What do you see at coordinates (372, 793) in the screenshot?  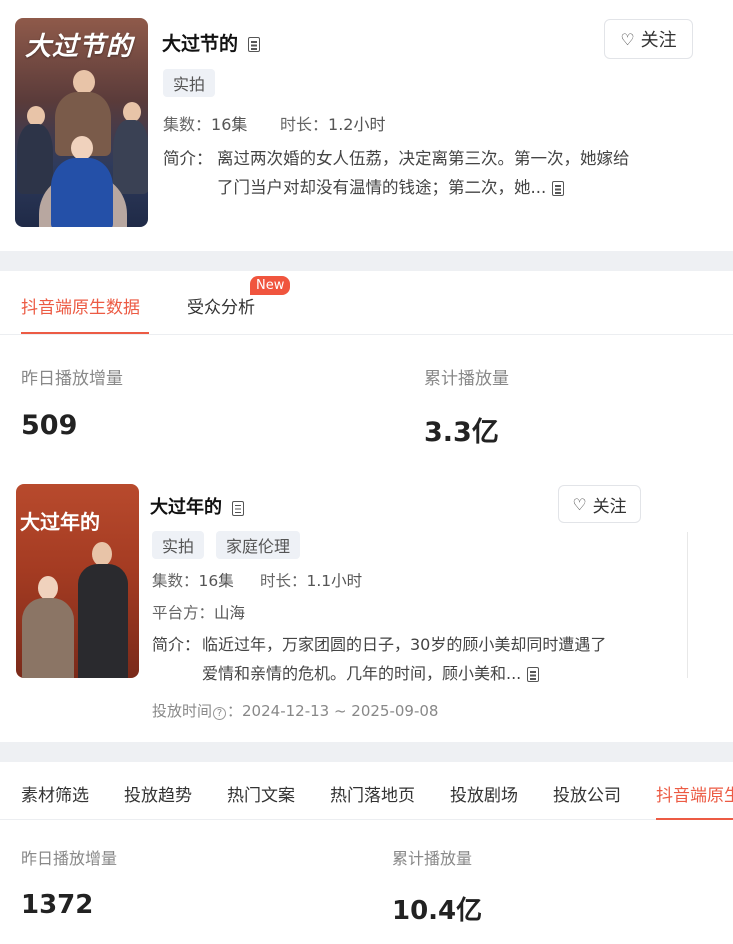 I see `tab-hot-landing-page: 热门落地页` at bounding box center [372, 793].